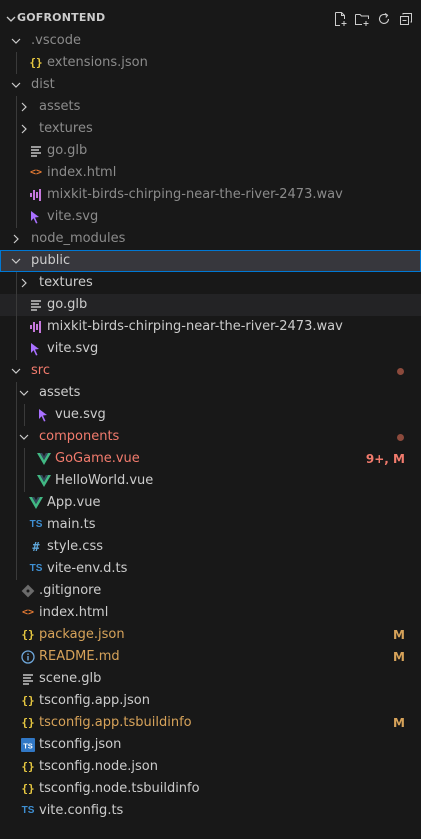 The height and width of the screenshot is (839, 421). I want to click on tree-item-label: index.html, so click(82, 172).